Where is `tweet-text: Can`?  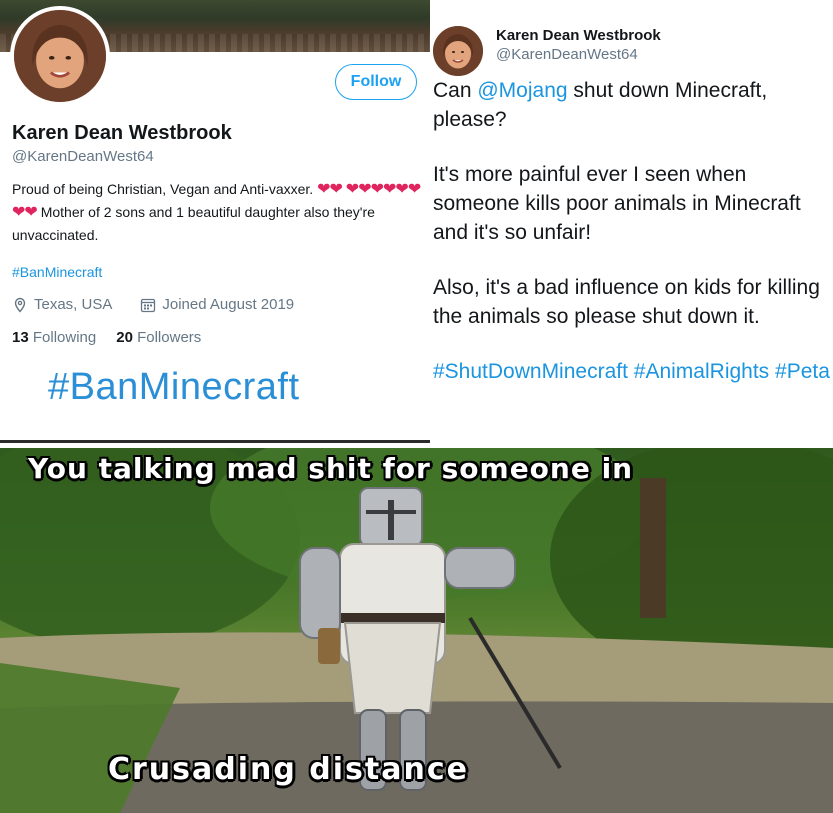 tweet-text: Can is located at coordinates (455, 90).